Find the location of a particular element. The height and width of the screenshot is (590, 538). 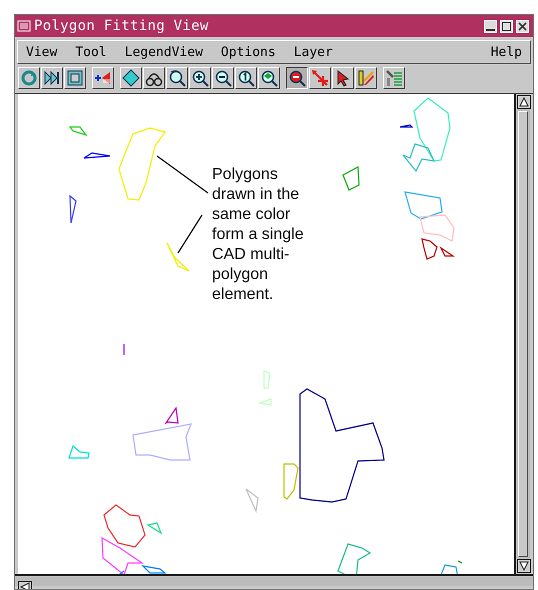

callout-text: Polygons drawn in the same color form a single CAD multi- polygon element. is located at coordinates (258, 235).